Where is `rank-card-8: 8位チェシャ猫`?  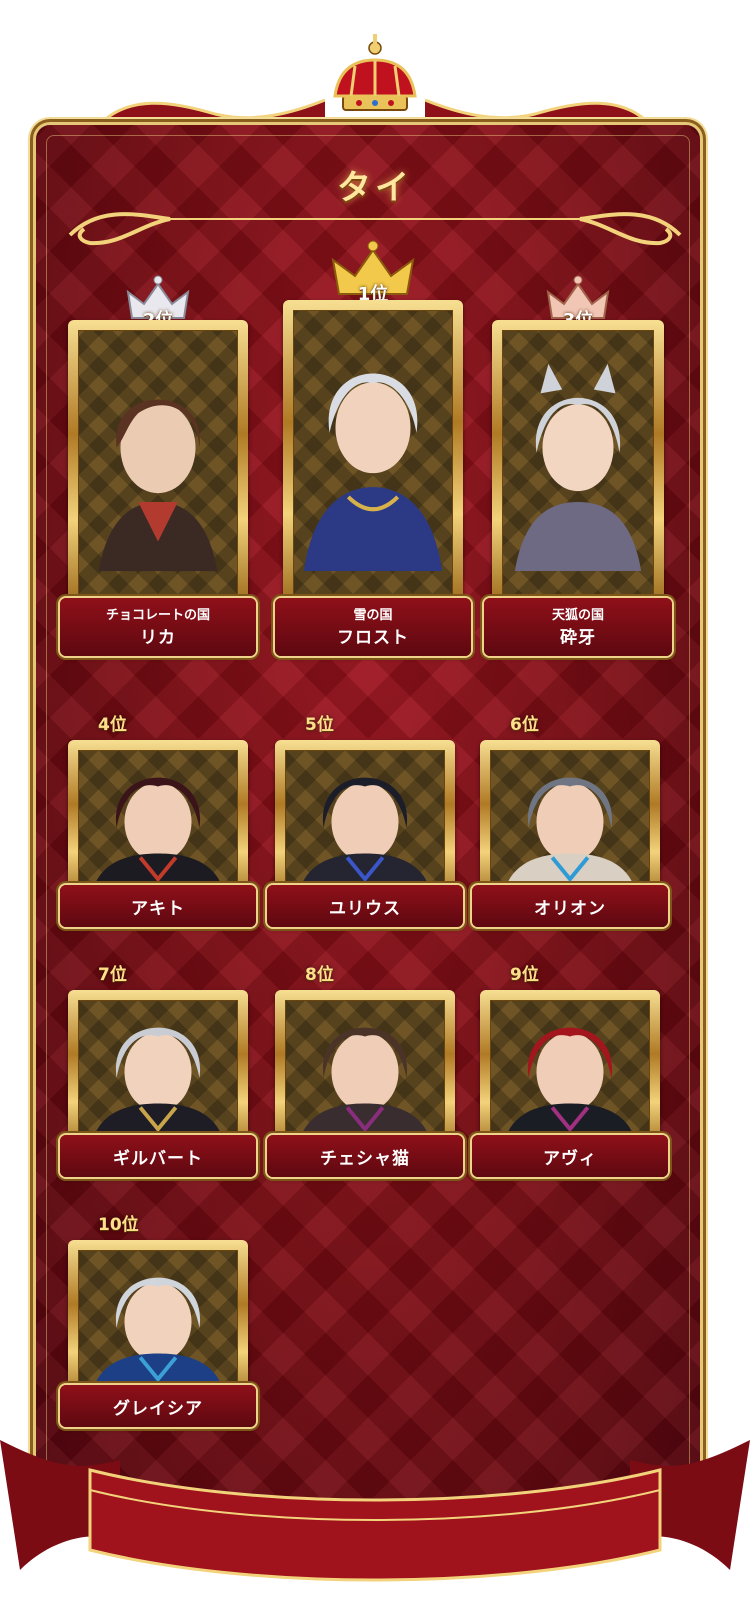 rank-card-8: 8位チェシャ猫 is located at coordinates (365, 1077).